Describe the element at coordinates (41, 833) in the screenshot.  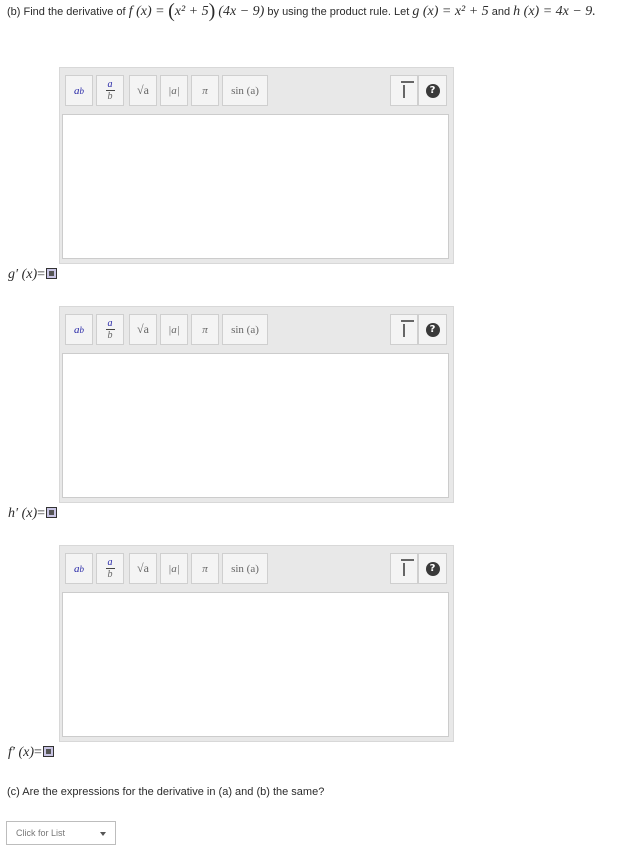
I see `dropdown-placeholder: Click for List` at that location.